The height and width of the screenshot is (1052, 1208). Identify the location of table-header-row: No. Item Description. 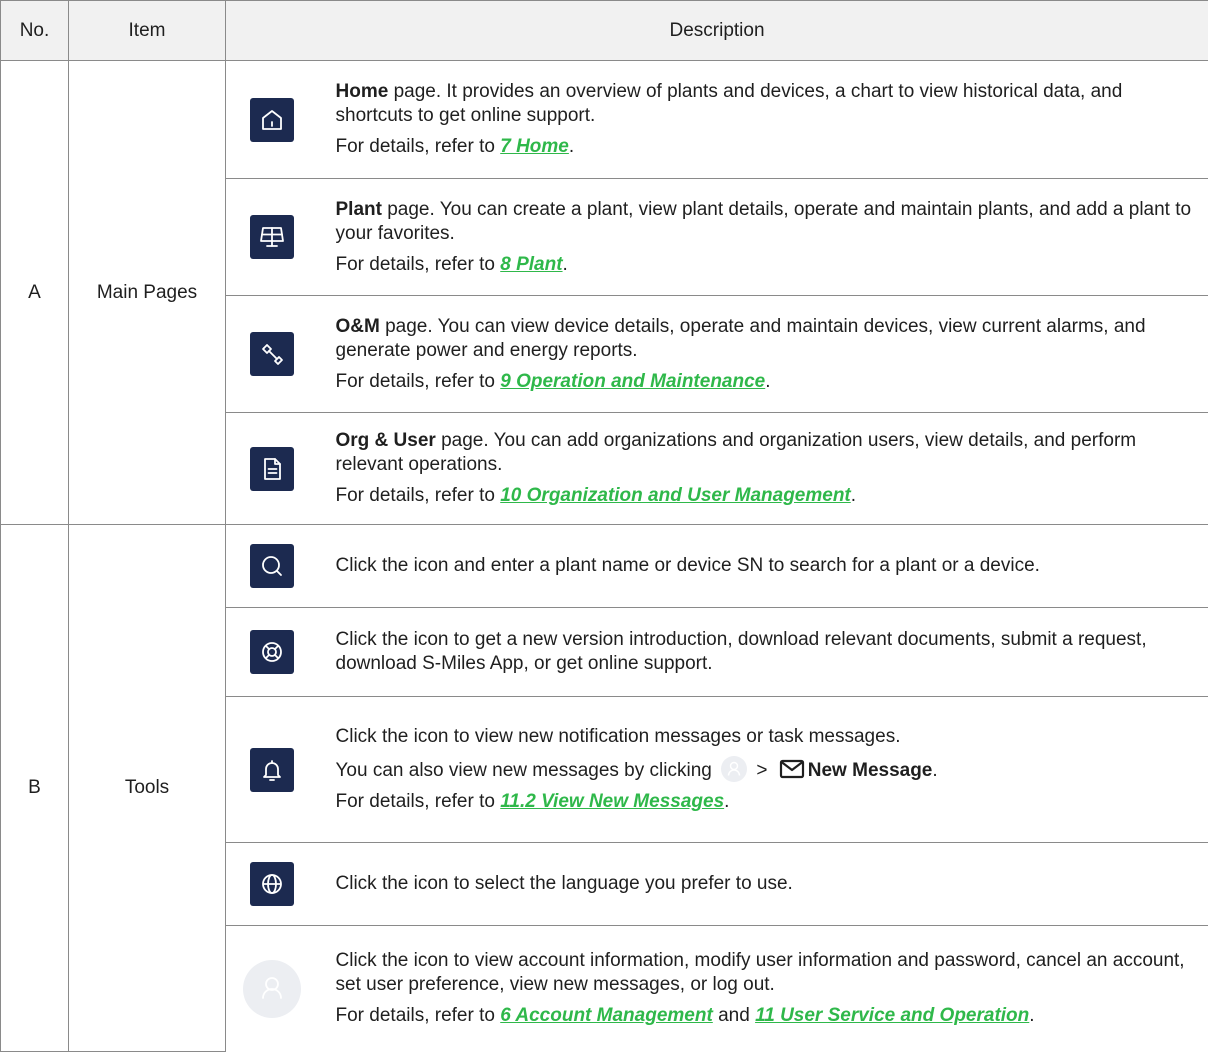
(604, 31).